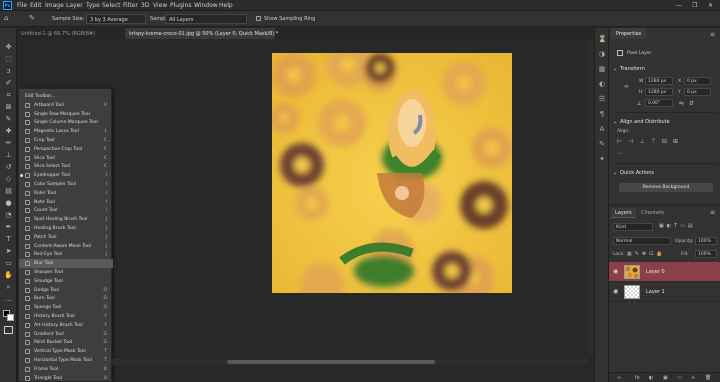 This screenshot has height=382, width=720. I want to click on pen-icon: ✒, so click(8, 227).